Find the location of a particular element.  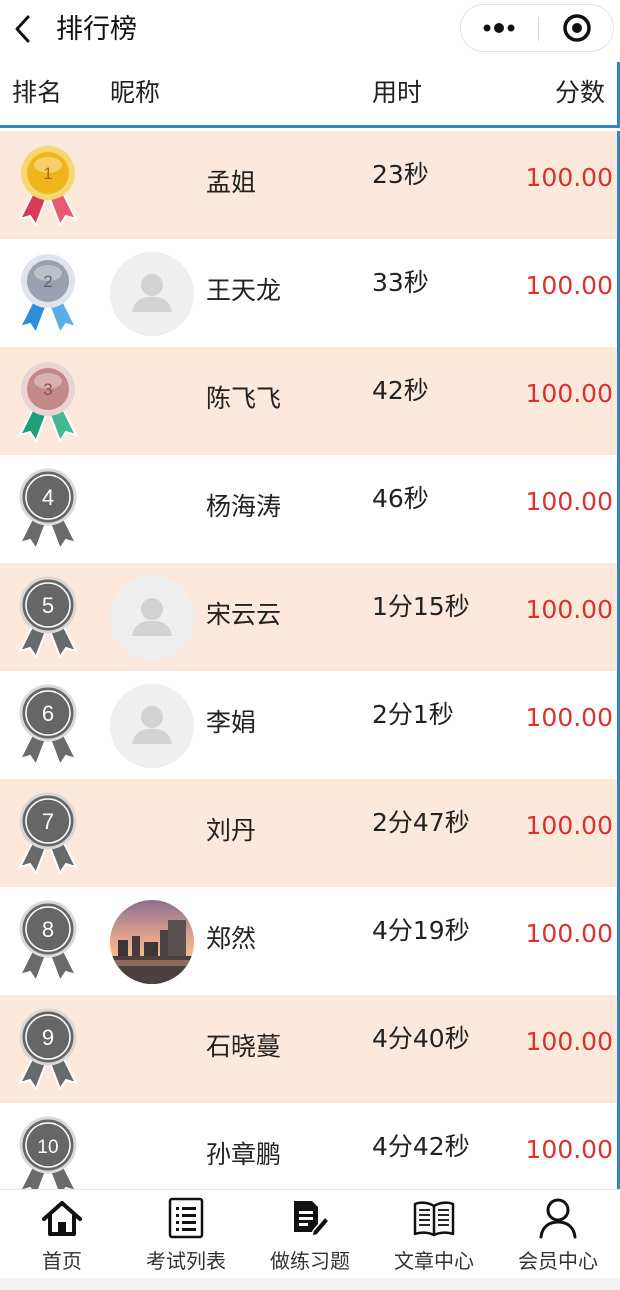

tab-label: 考试列表 is located at coordinates (186, 1261).